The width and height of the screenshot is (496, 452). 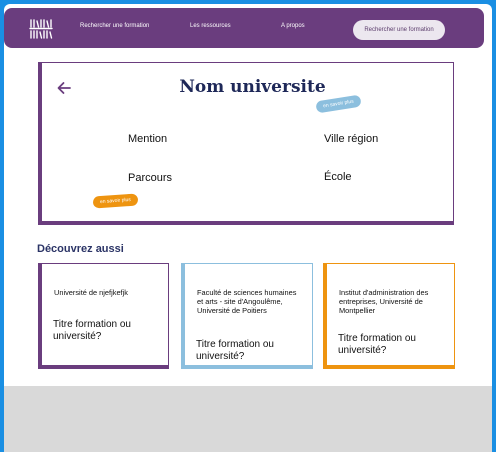 I want to click on nav-link-search: Rechercher une formation, so click(x=114, y=26).